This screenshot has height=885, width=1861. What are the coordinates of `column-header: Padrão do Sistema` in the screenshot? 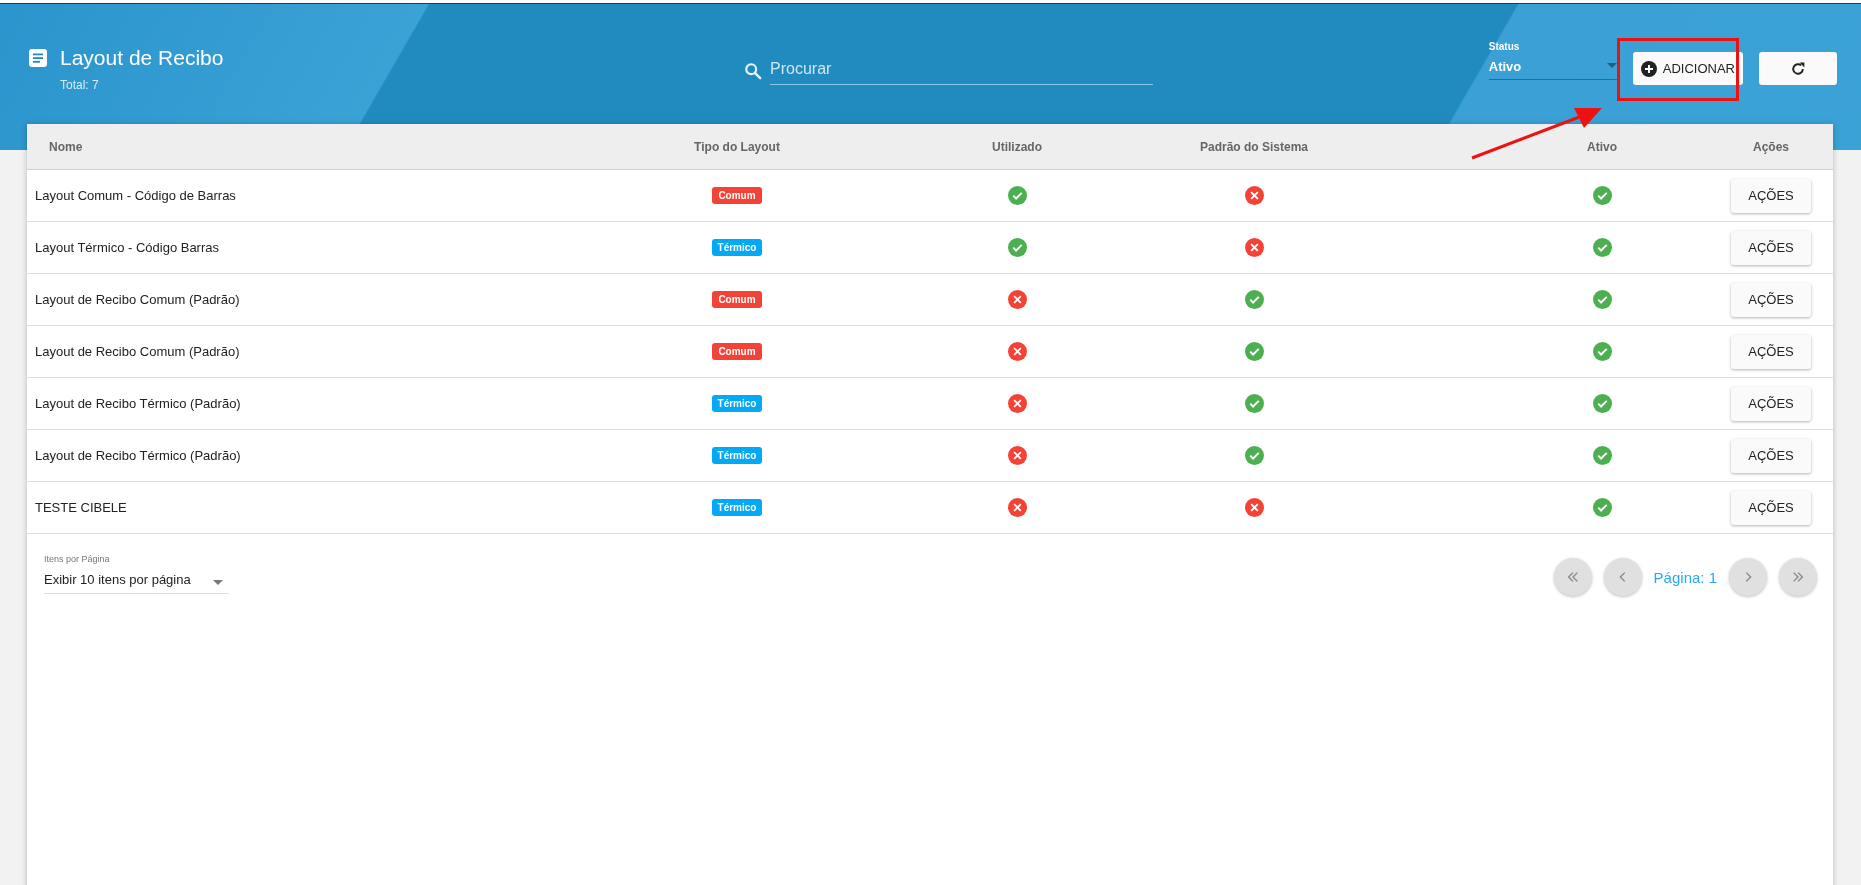 It's located at (1253, 146).